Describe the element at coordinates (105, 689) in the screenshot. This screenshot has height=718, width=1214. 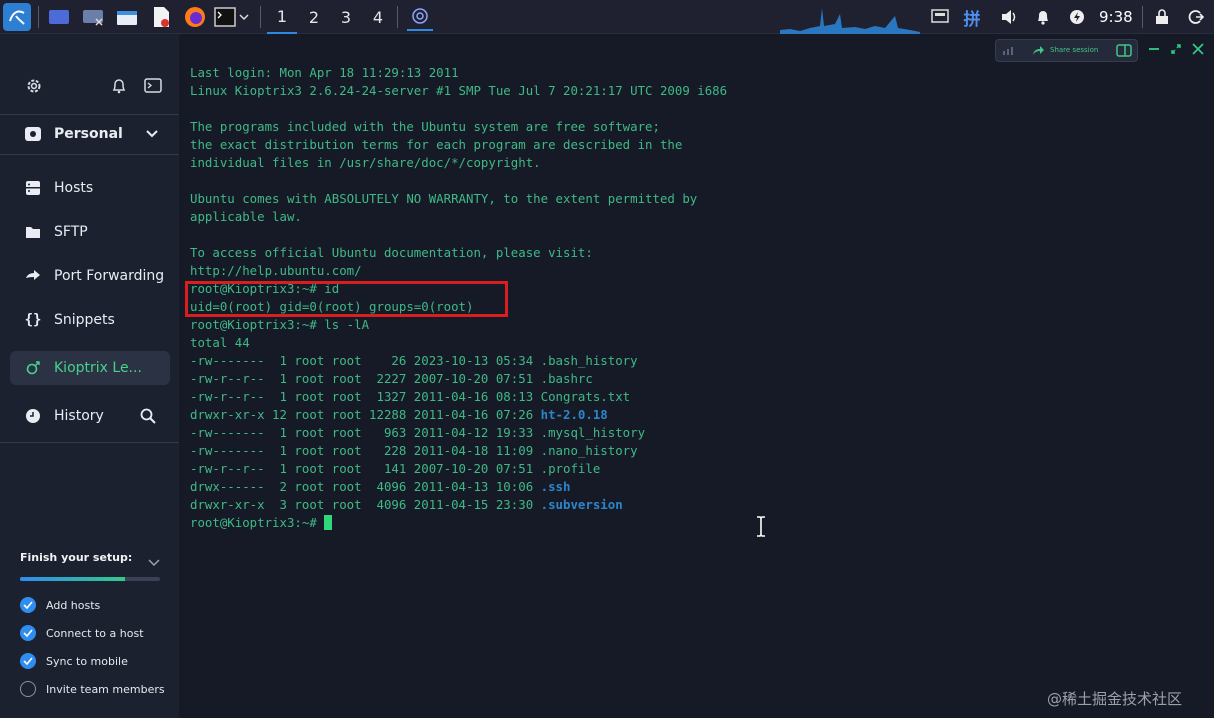
I see `setup-item-label: Invite team members` at that location.